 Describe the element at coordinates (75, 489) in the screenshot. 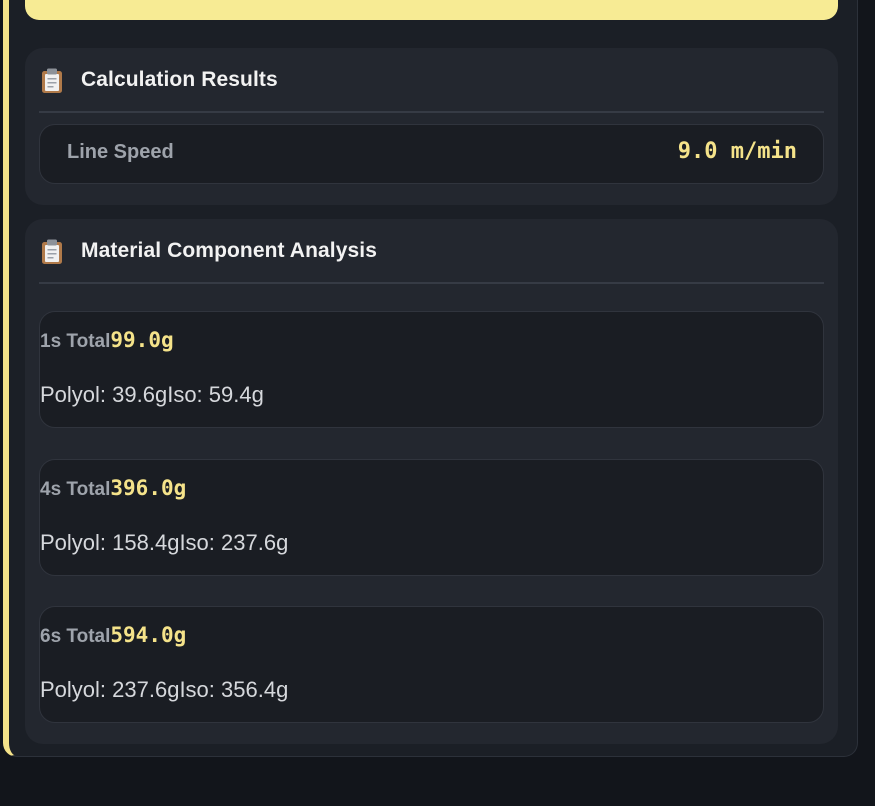

I see `item-label: 4s Total` at that location.